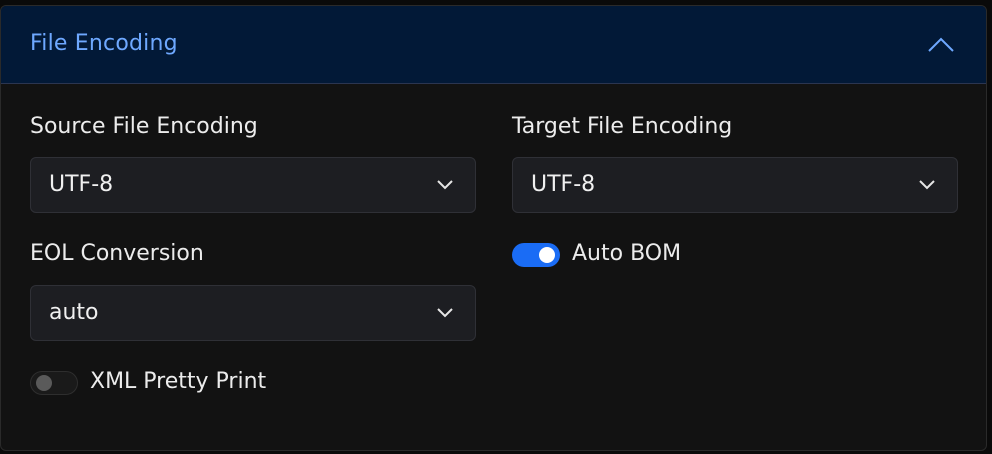  I want to click on eol-conversion-select: auto, so click(253, 313).